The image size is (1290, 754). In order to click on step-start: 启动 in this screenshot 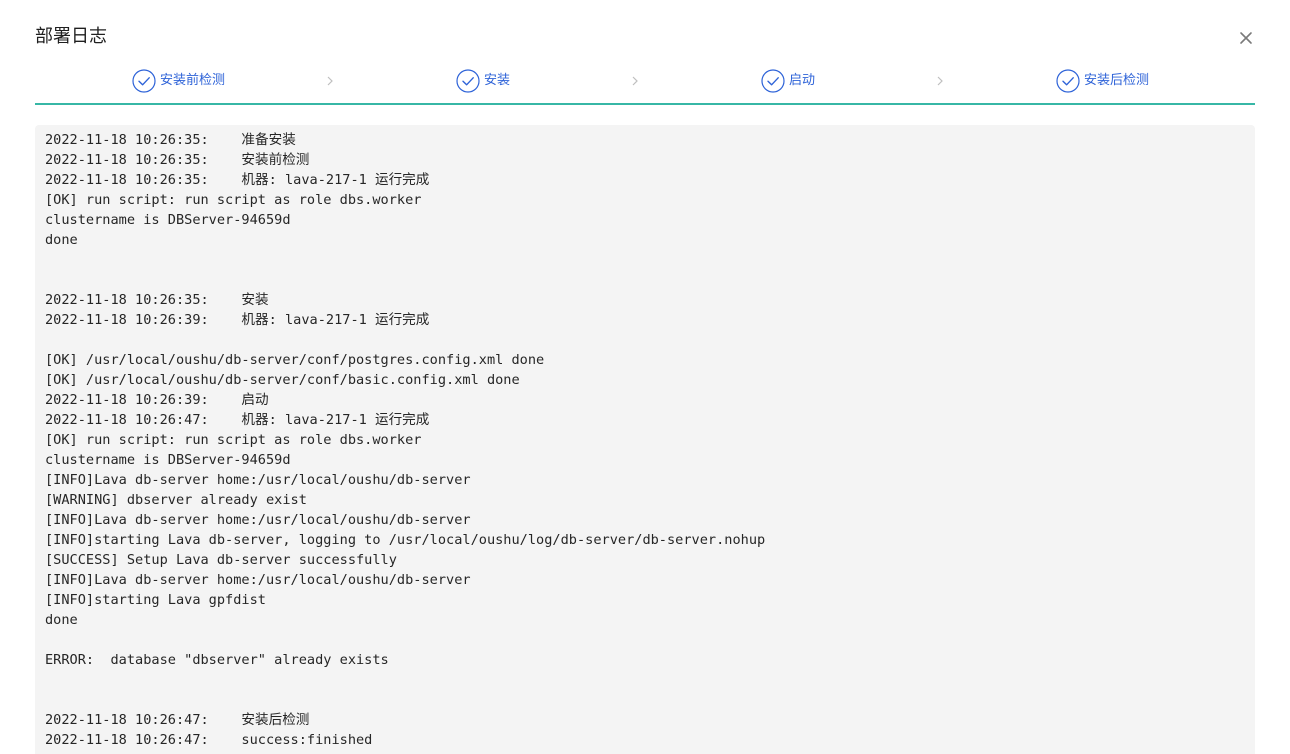, I will do `click(788, 81)`.